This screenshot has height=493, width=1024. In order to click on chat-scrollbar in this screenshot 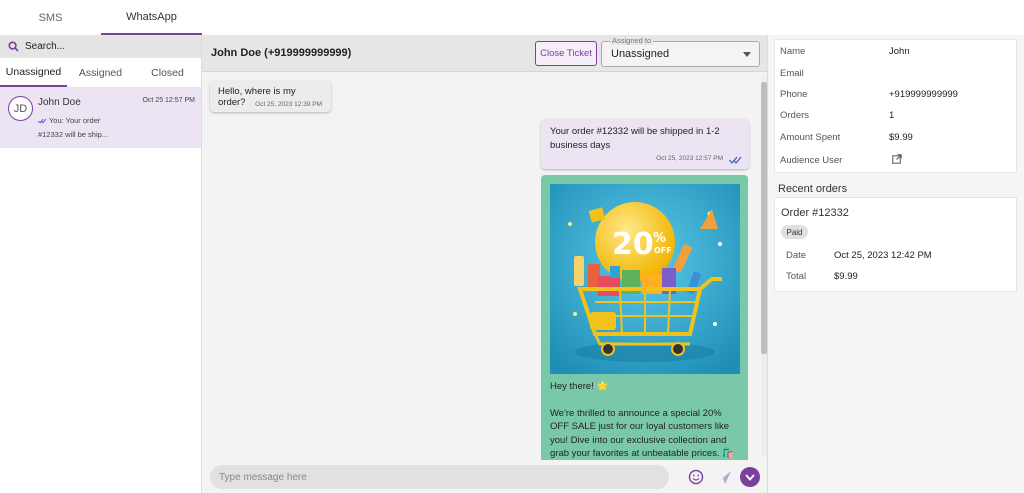, I will do `click(764, 265)`.